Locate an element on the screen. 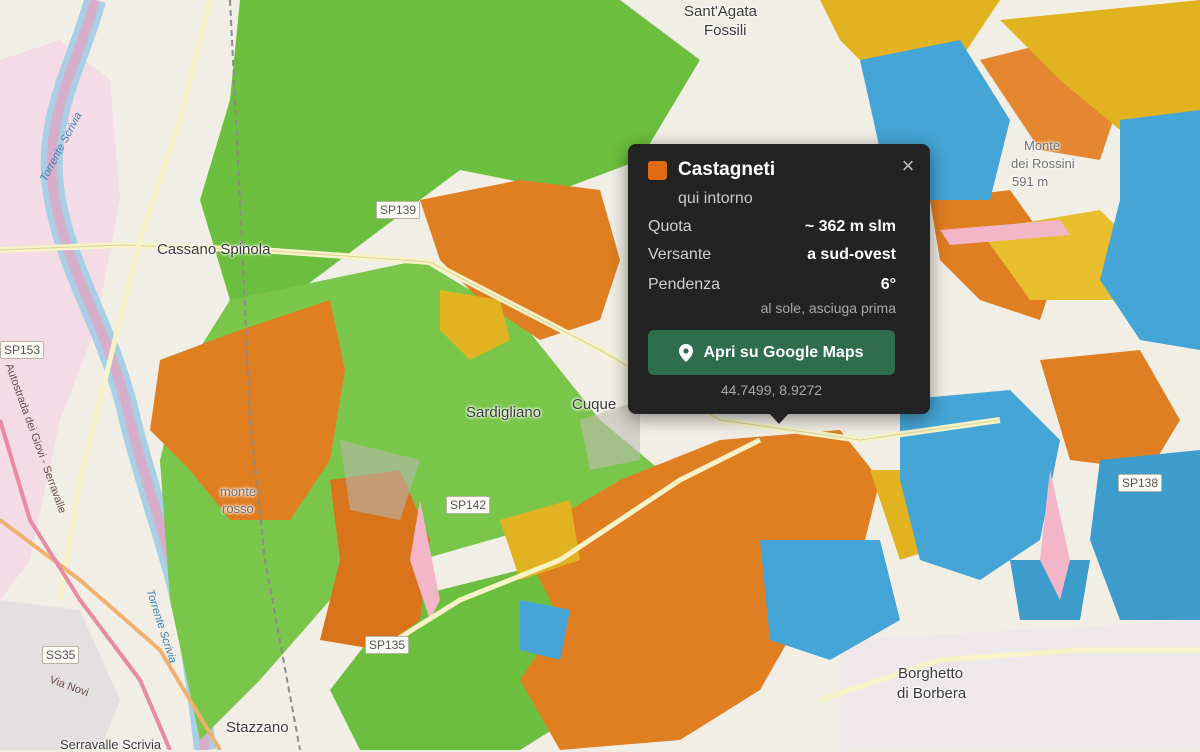  place-label: Cassano Spinola is located at coordinates (214, 249).